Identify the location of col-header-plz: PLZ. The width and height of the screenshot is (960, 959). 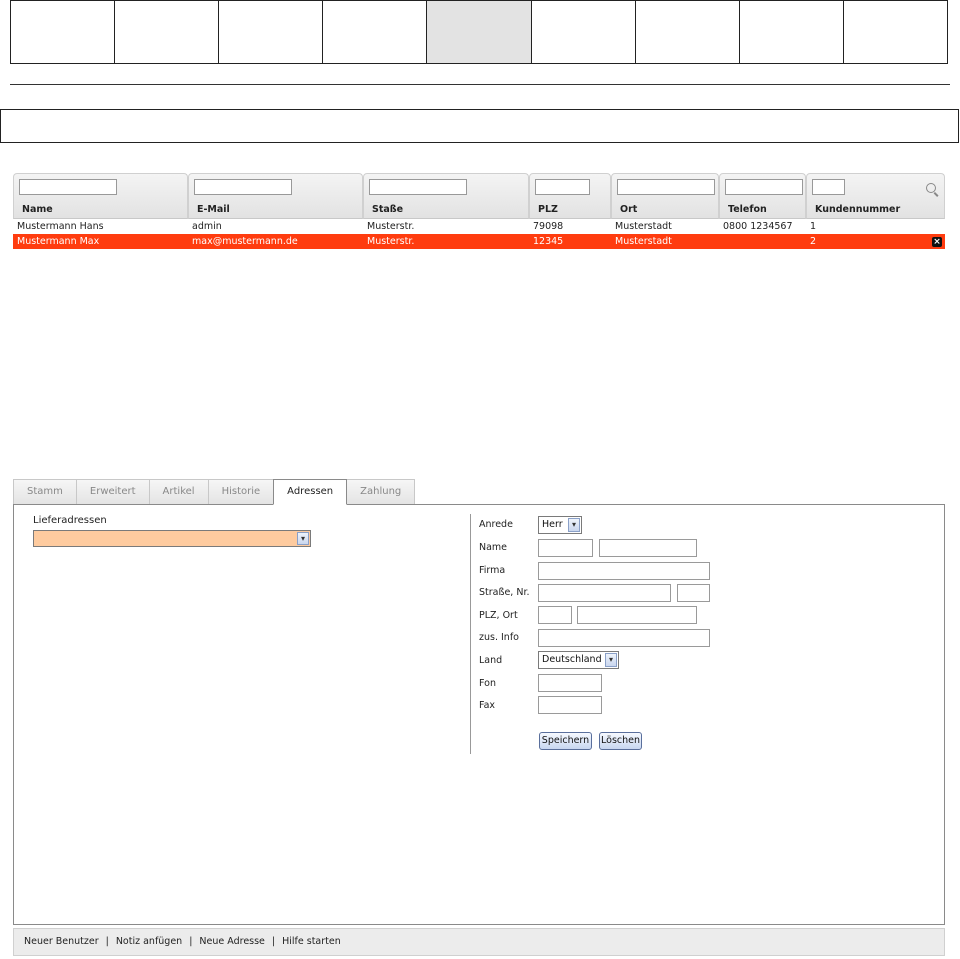
(548, 209).